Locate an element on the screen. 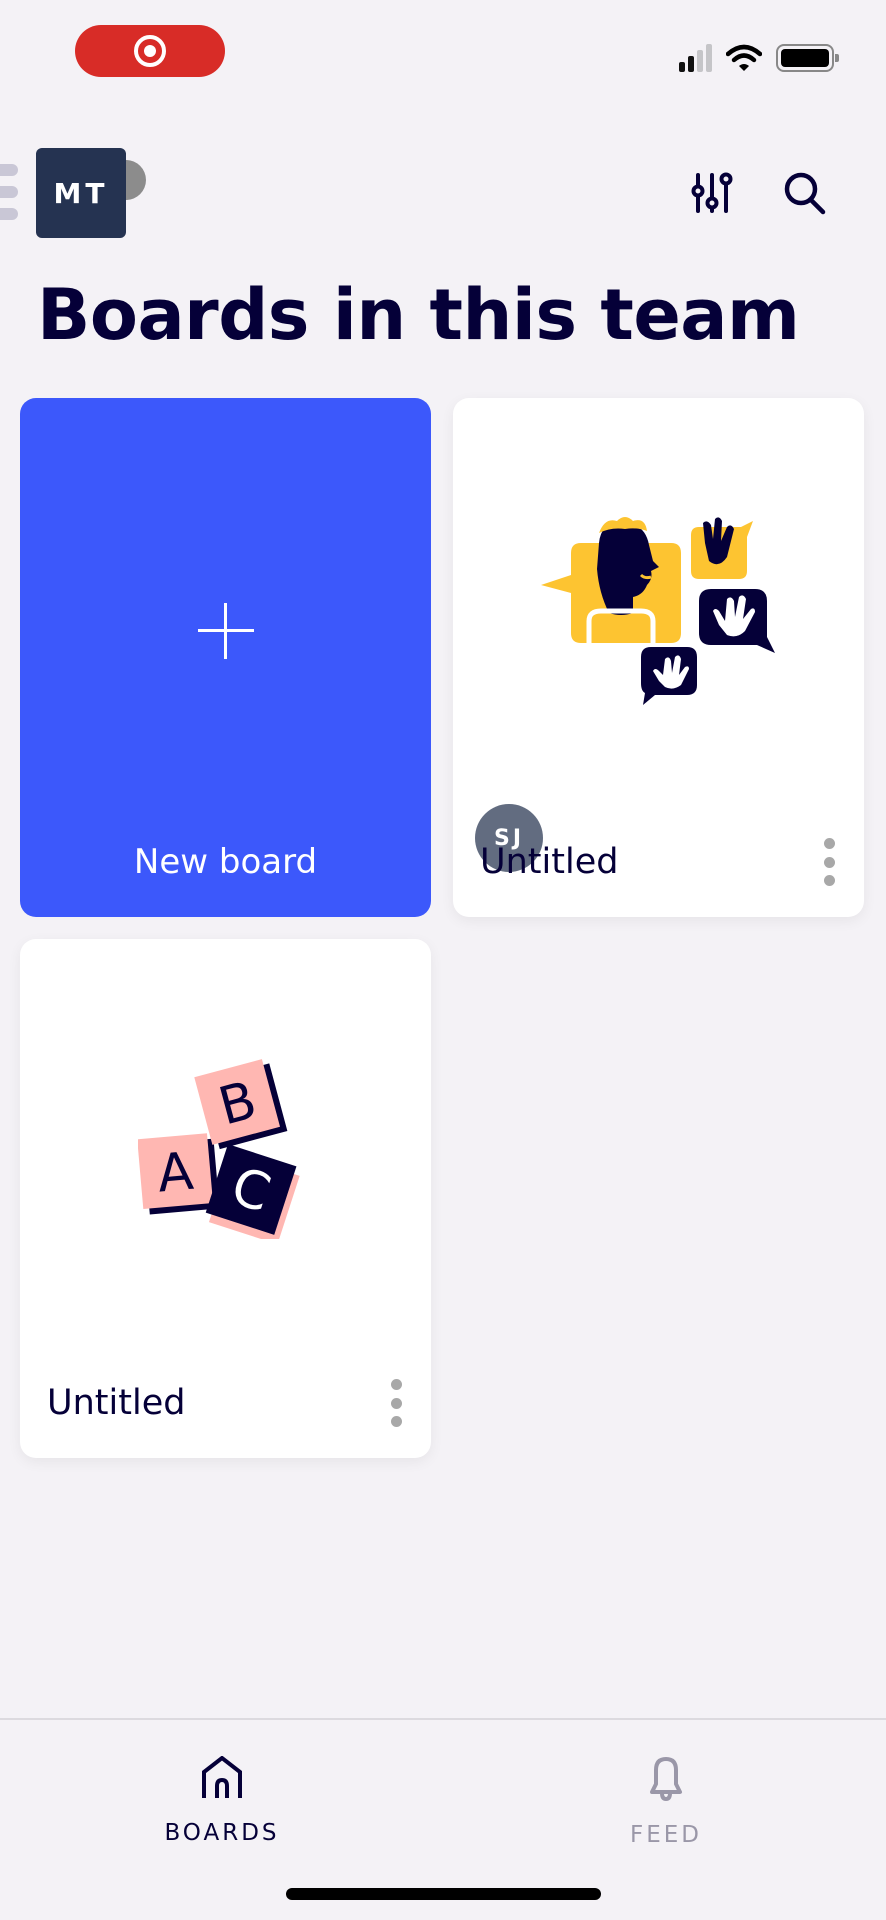 This screenshot has width=886, height=1920. new-board-button: New board is located at coordinates (225, 657).